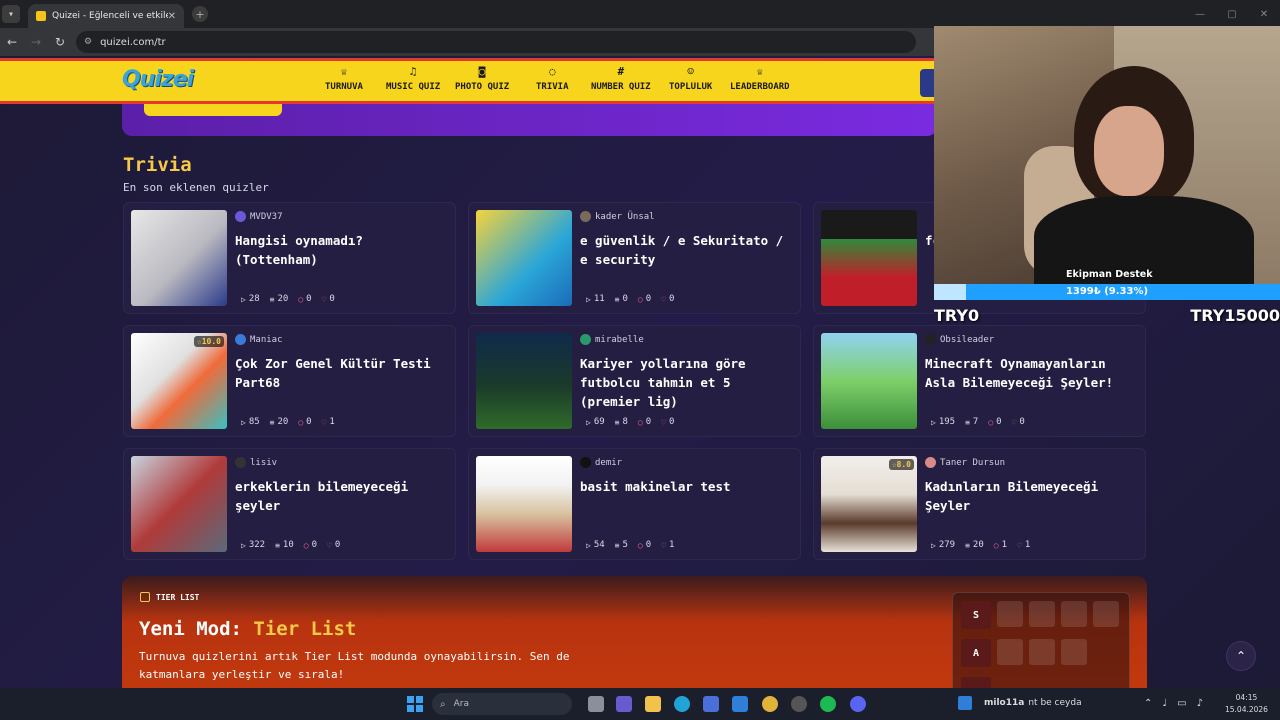 The width and height of the screenshot is (1280, 720). I want to click on quiz-author: mirabelle, so click(612, 339).